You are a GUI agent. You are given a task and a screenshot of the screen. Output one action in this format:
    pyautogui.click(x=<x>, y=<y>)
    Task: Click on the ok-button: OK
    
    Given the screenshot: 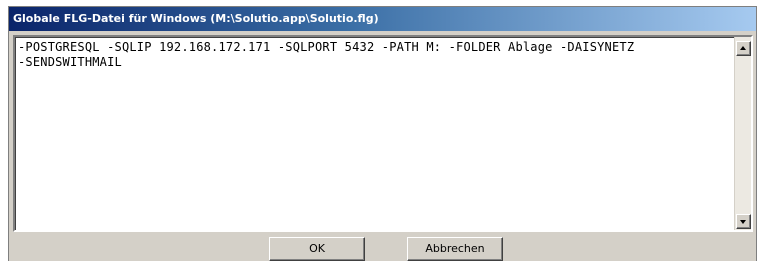 What is the action you would take?
    pyautogui.click(x=317, y=249)
    